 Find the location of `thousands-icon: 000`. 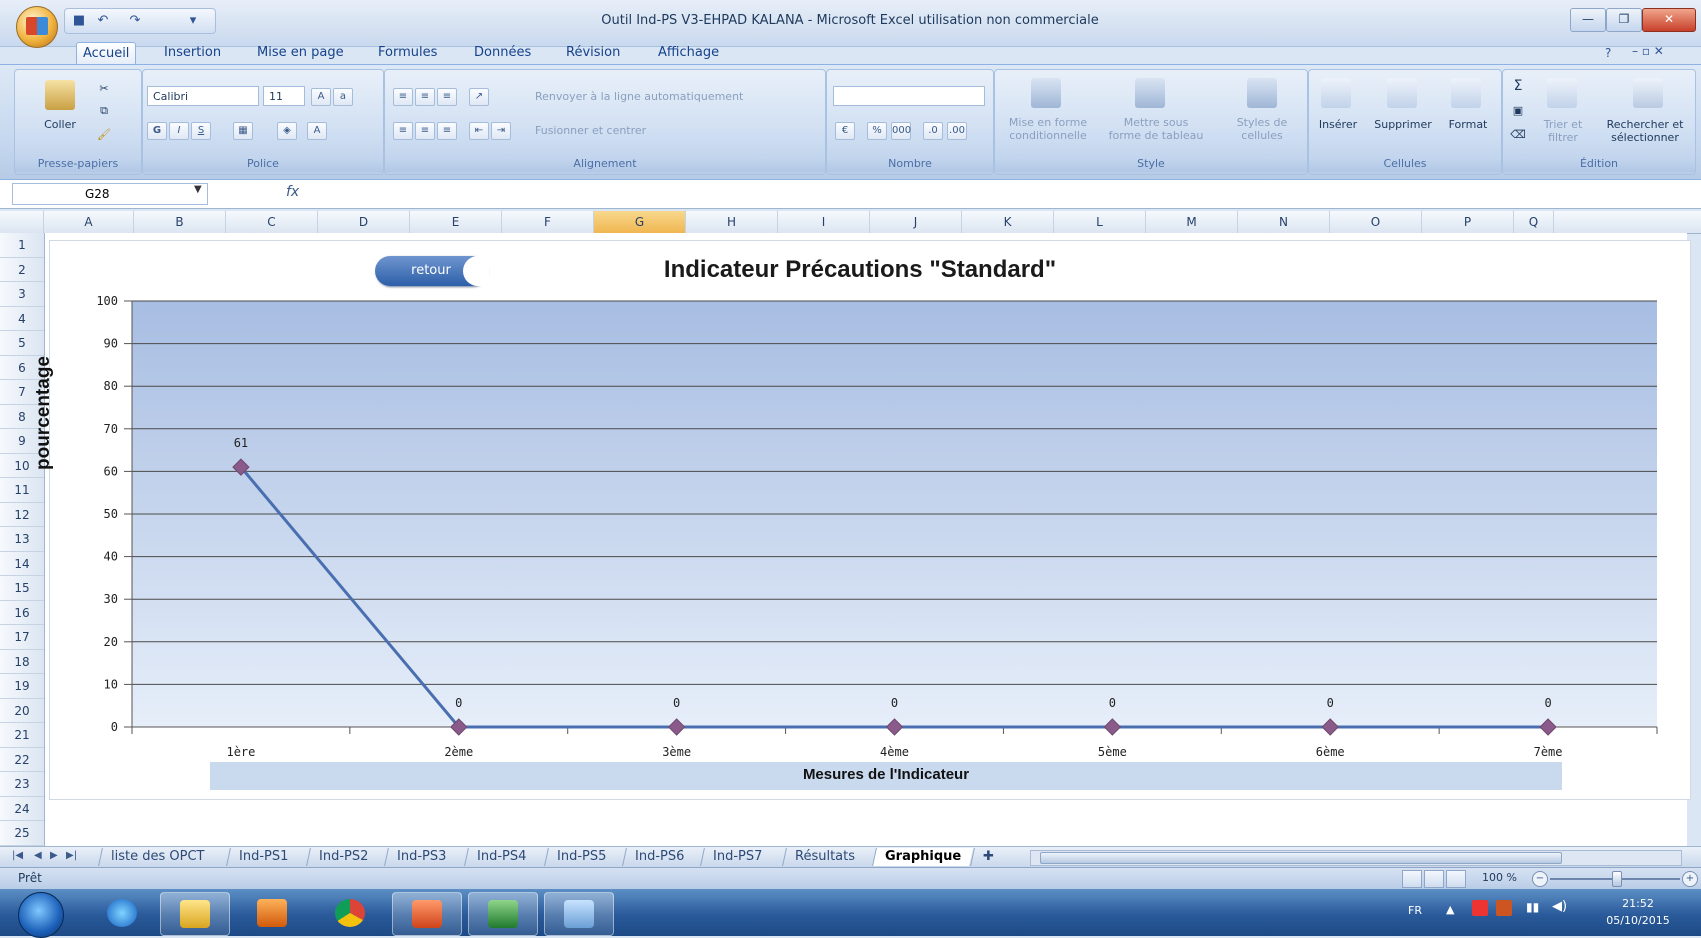

thousands-icon: 000 is located at coordinates (901, 131).